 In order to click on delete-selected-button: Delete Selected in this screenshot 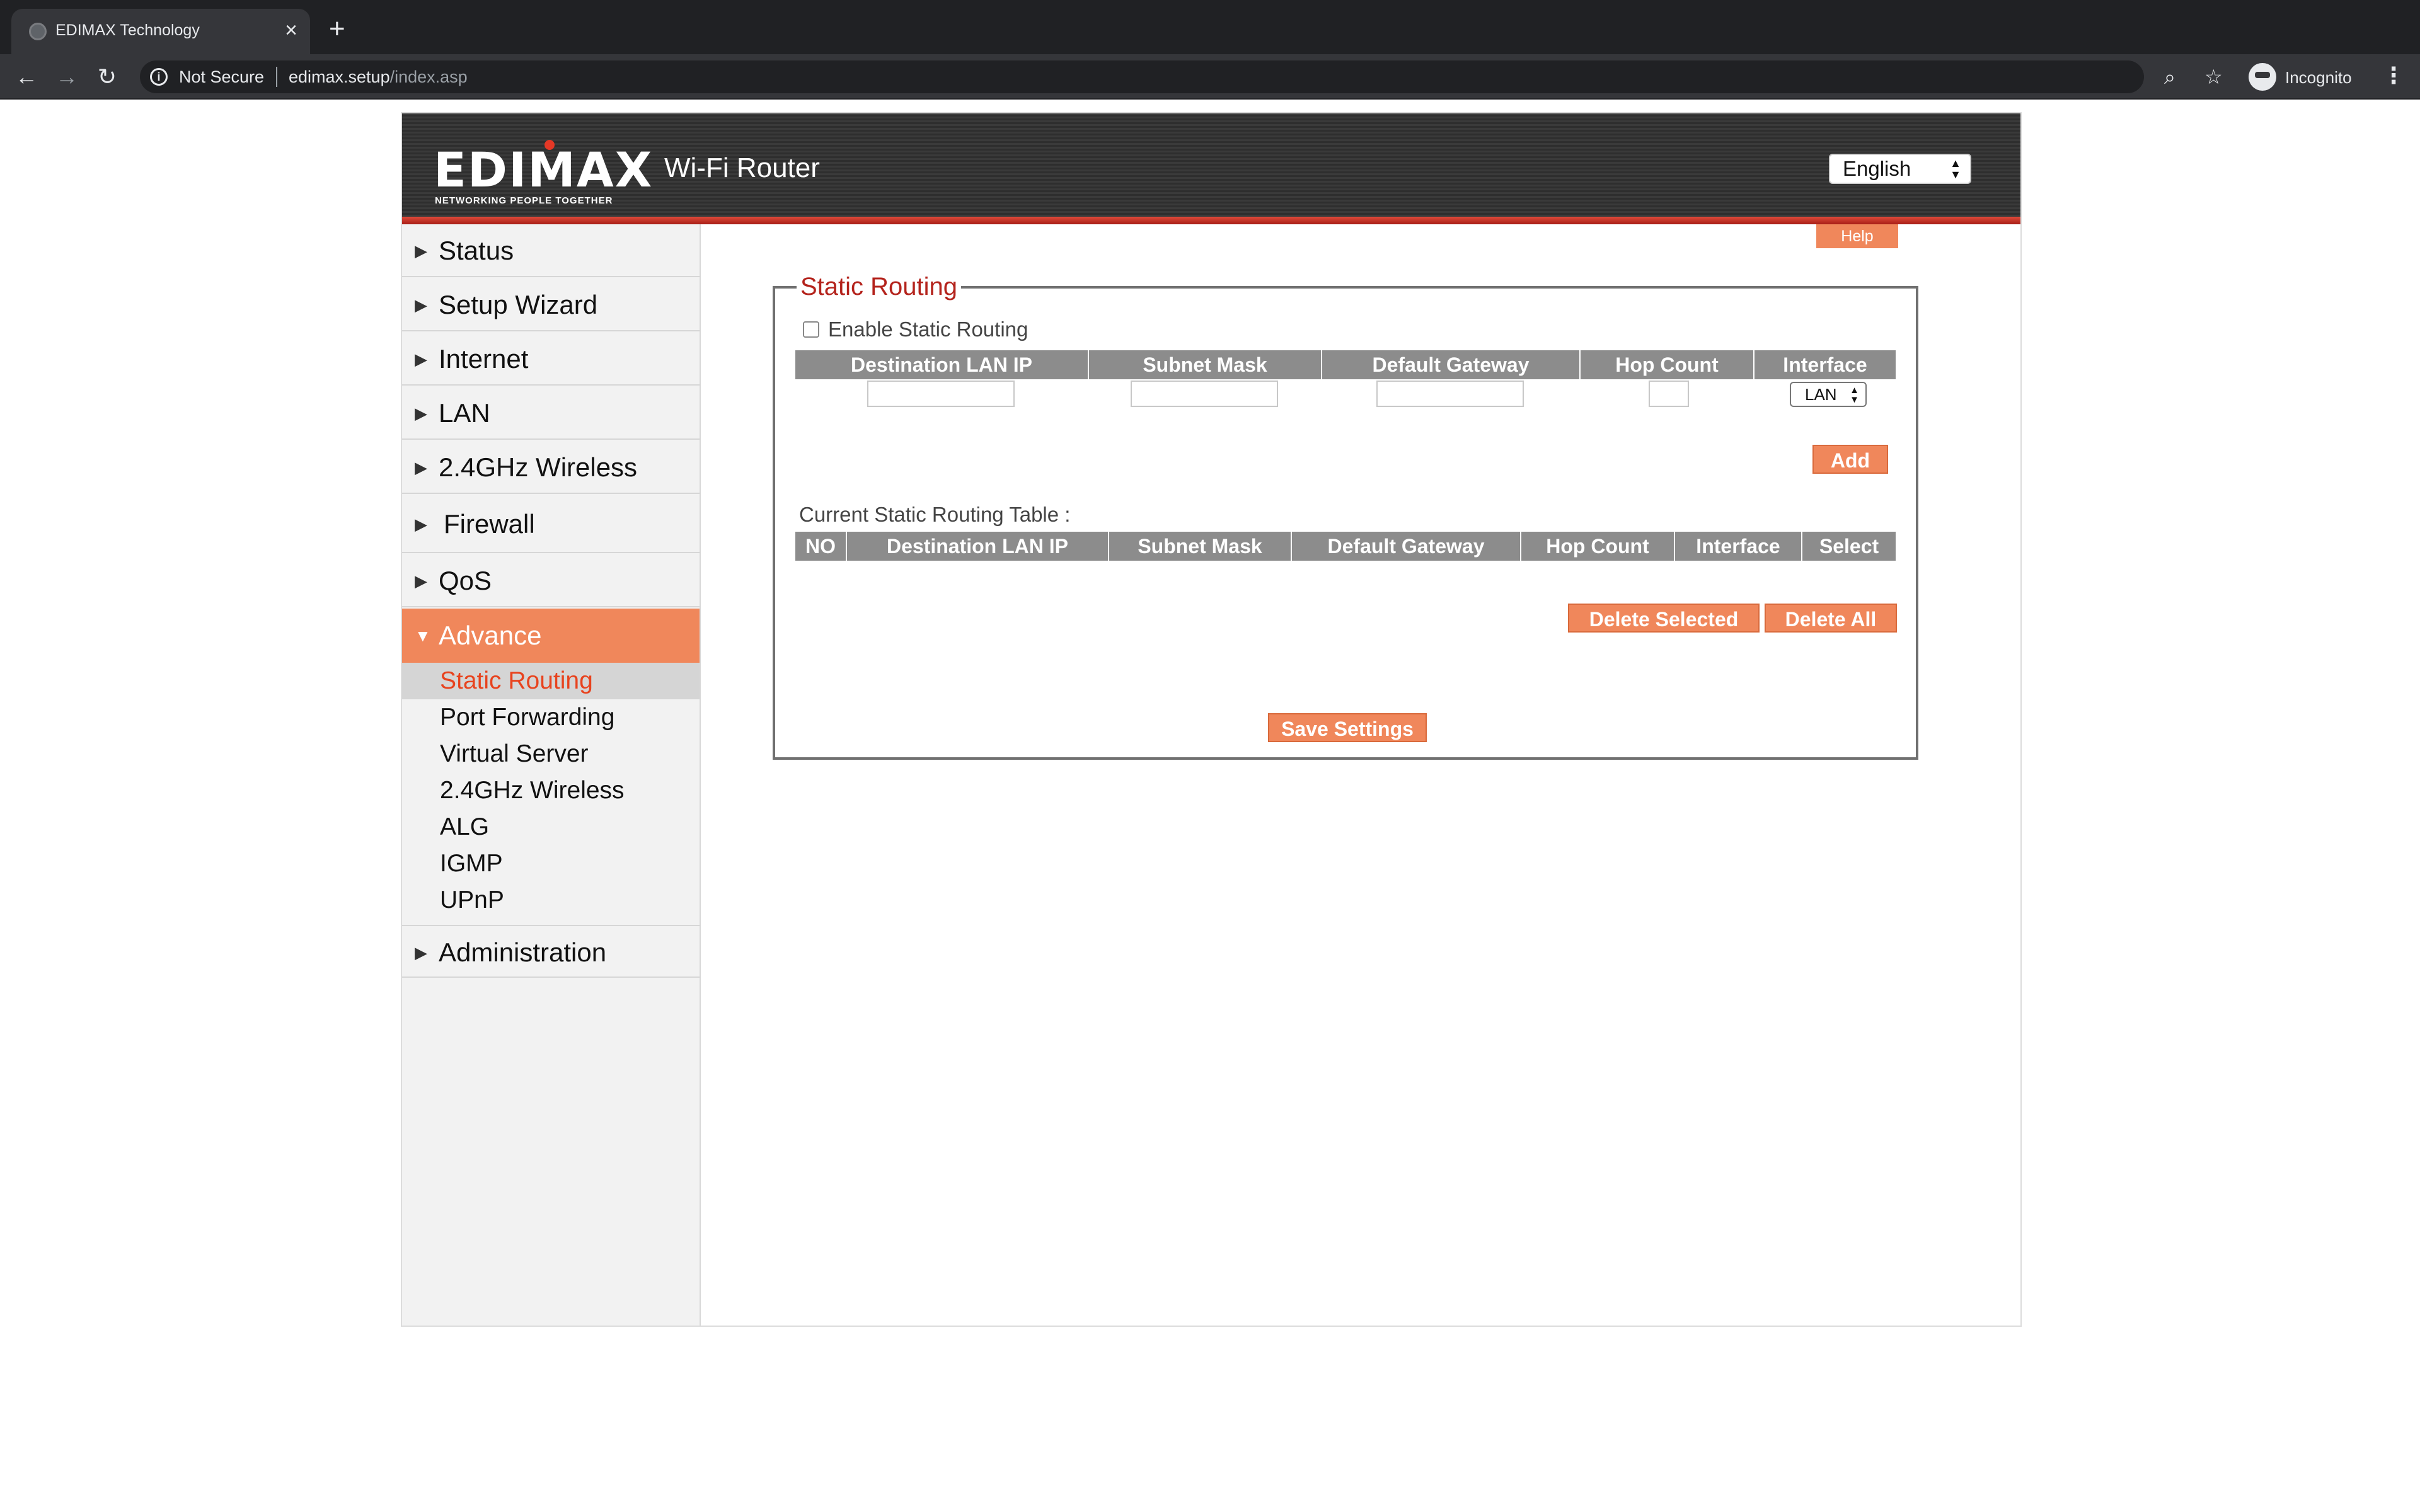, I will do `click(1664, 618)`.